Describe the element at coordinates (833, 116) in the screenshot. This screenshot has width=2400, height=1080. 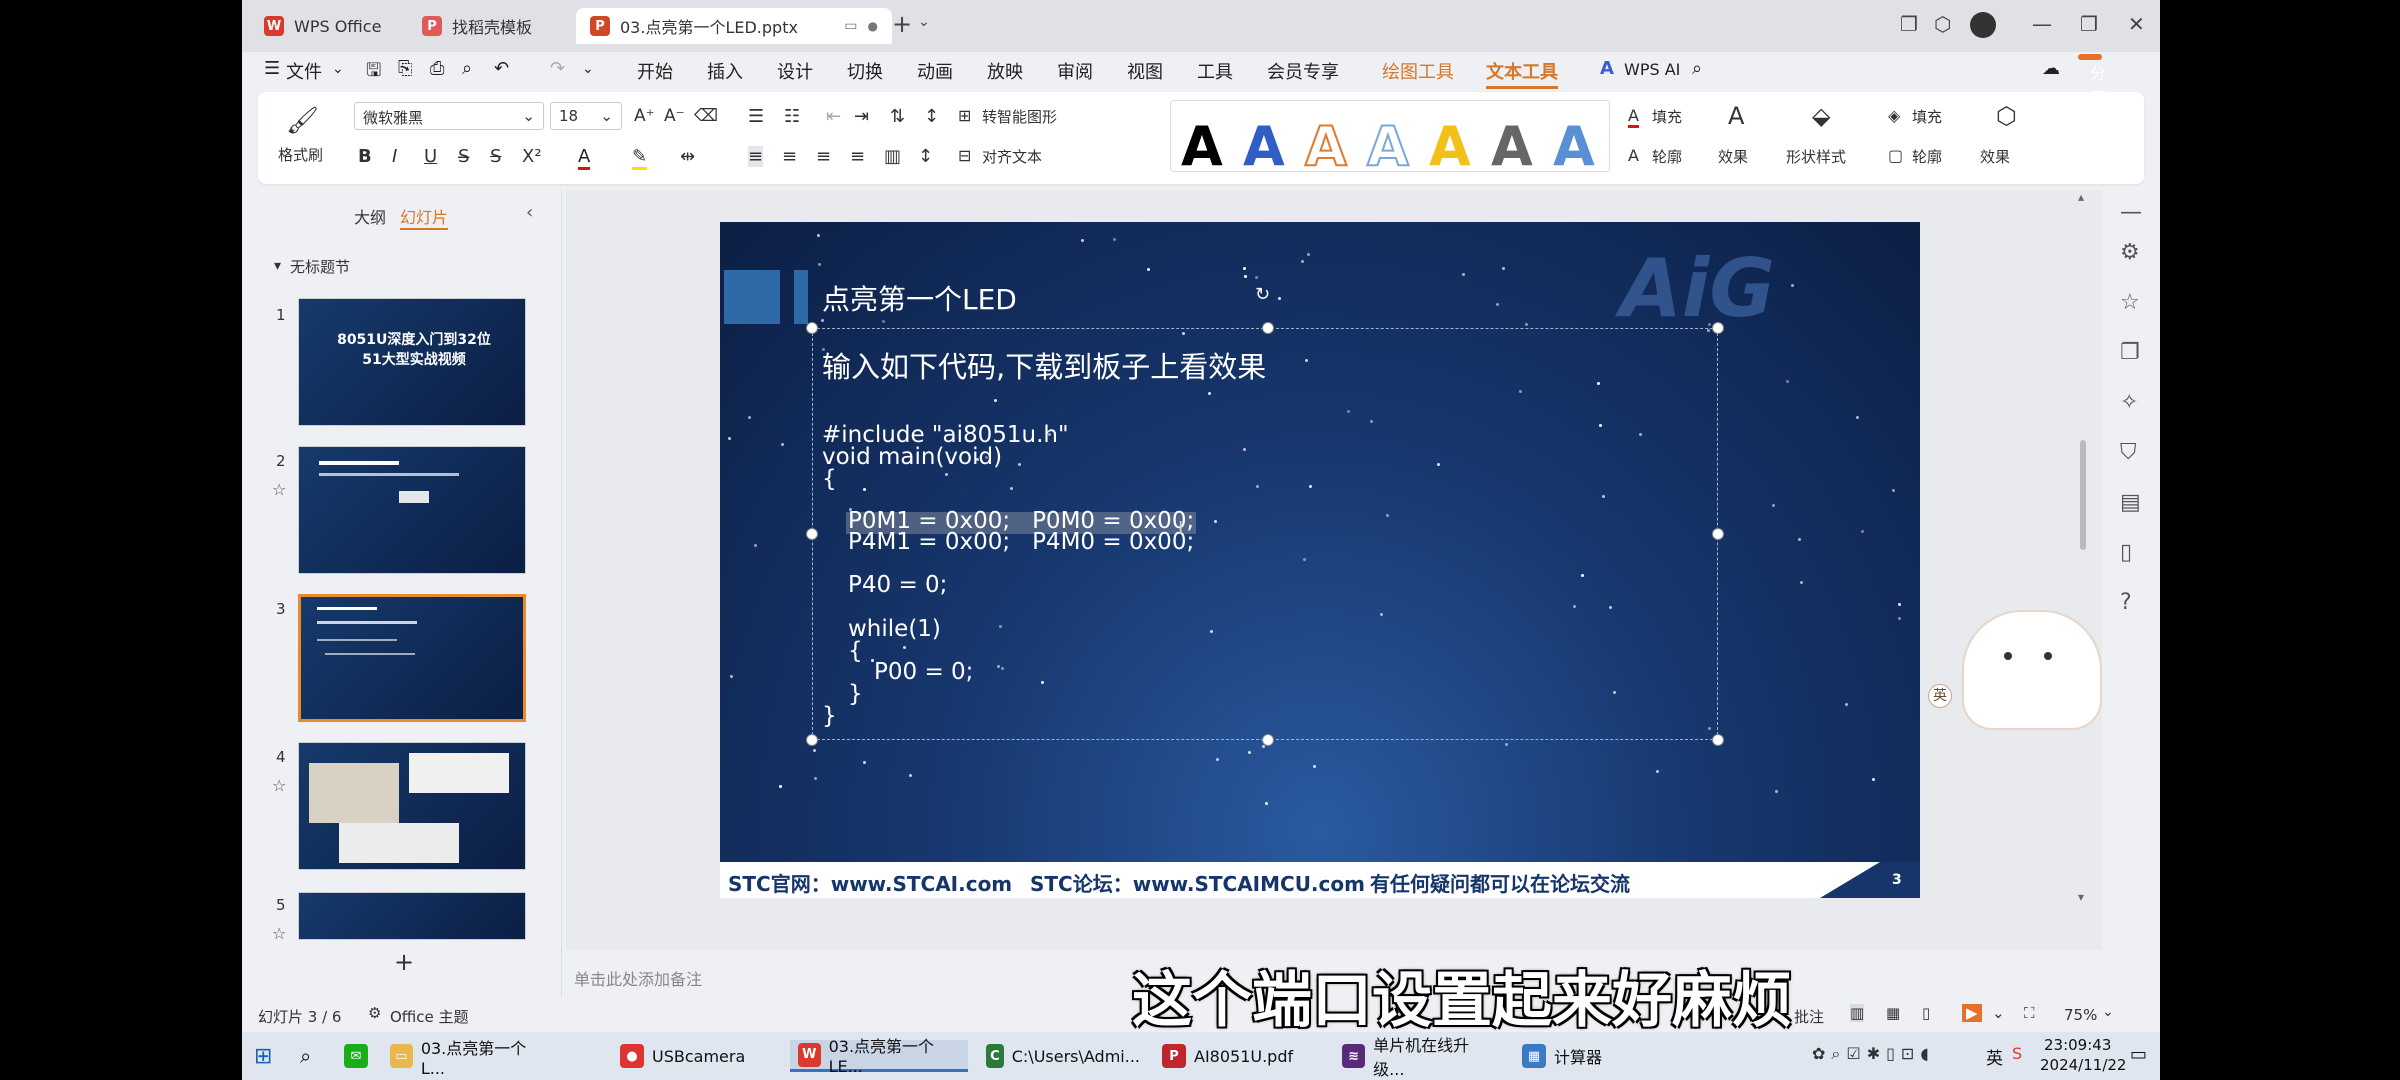
I see `decrease-indent-icon: ⇤` at that location.